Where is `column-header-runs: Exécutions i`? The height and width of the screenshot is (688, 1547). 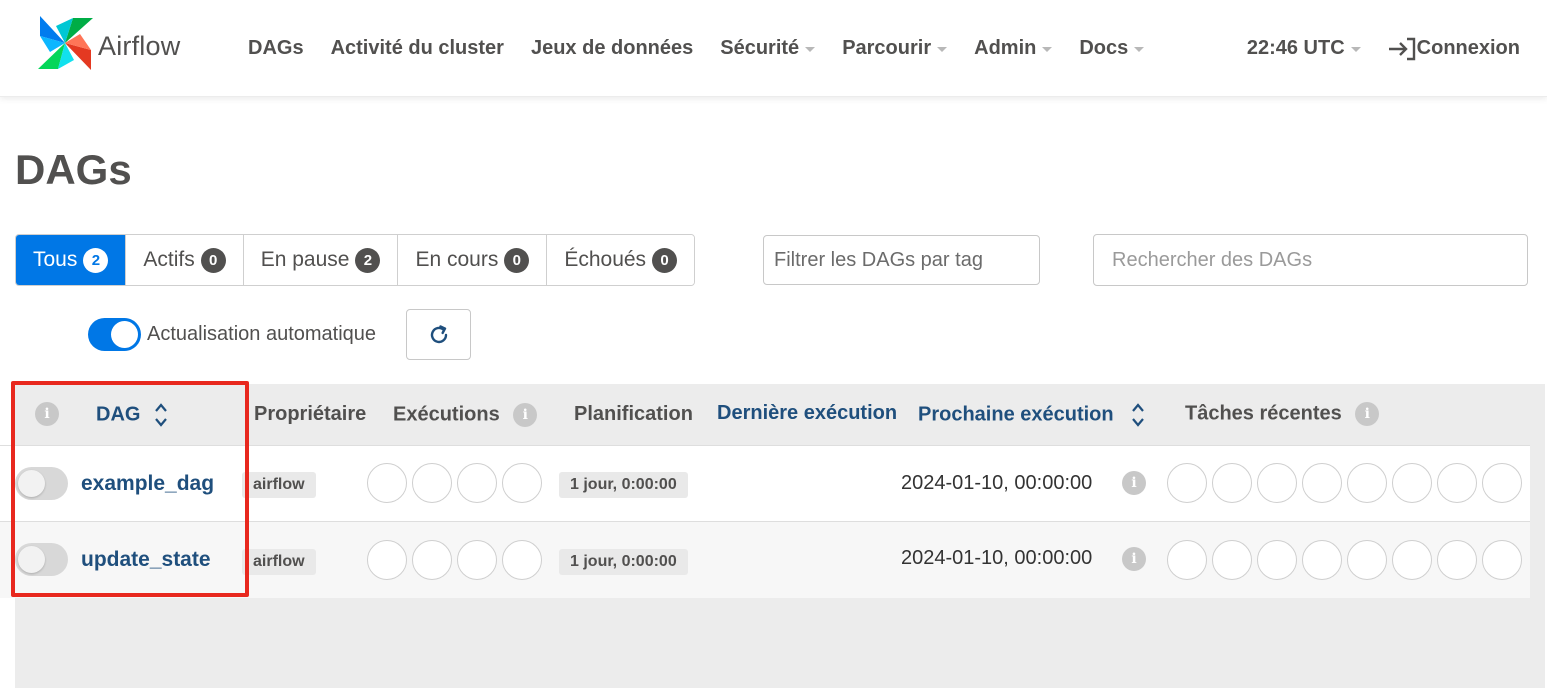
column-header-runs: Exécutions i is located at coordinates (465, 415).